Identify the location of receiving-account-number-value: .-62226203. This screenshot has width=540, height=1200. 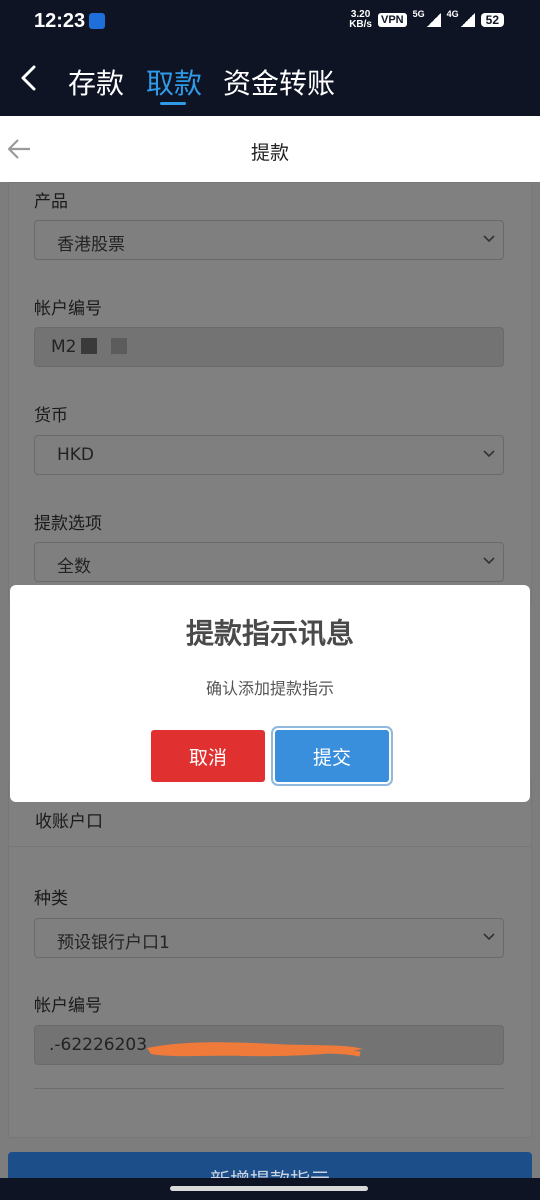
(98, 1045).